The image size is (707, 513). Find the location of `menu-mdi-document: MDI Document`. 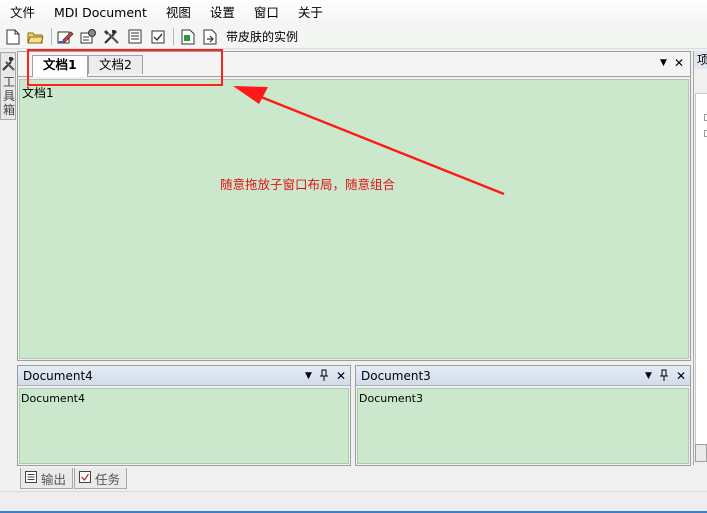

menu-mdi-document: MDI Document is located at coordinates (100, 12).